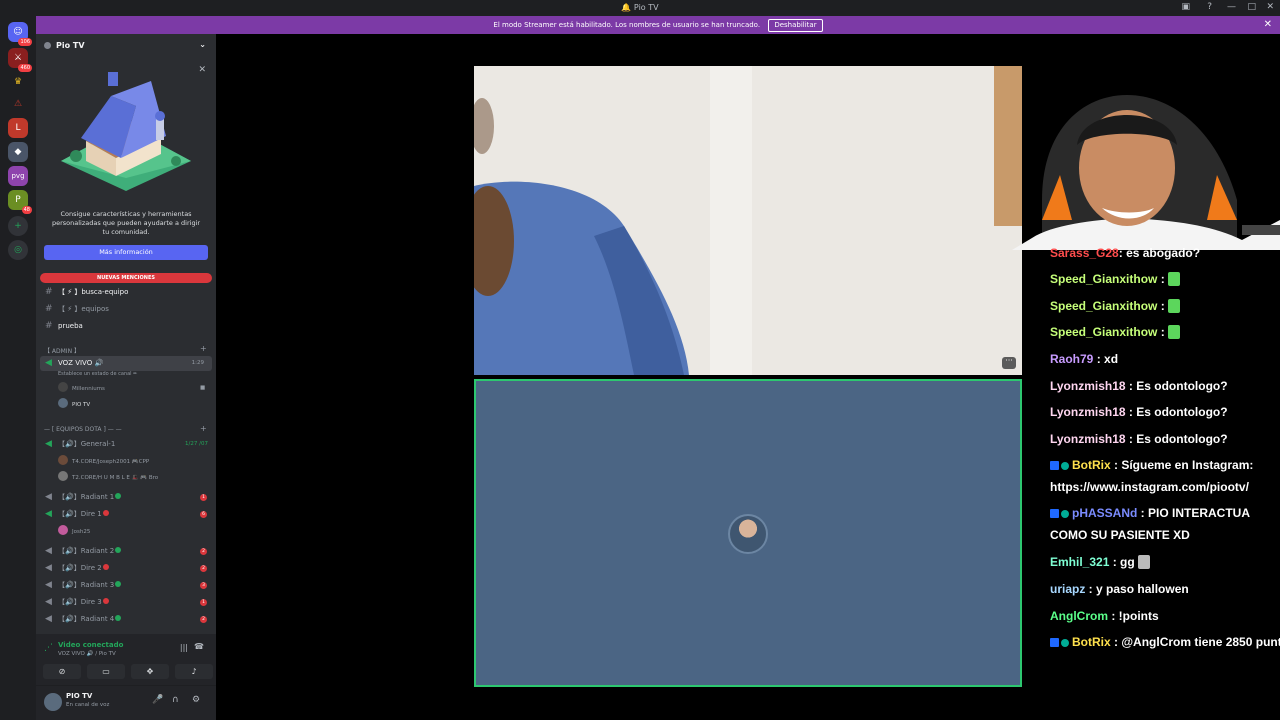 The width and height of the screenshot is (1280, 720). What do you see at coordinates (90, 645) in the screenshot?
I see `video-connected-status: Video conectado` at bounding box center [90, 645].